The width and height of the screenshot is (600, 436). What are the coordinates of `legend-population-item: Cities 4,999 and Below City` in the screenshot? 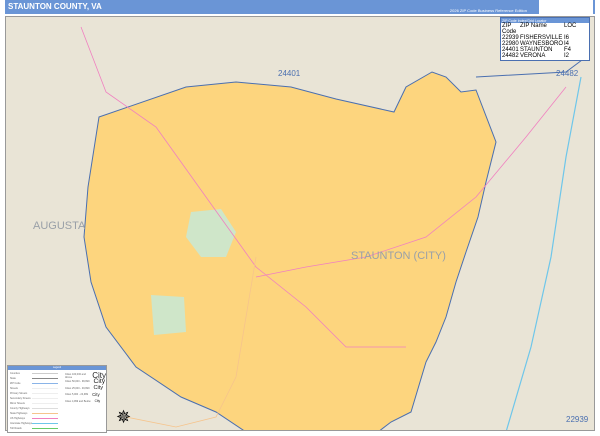 It's located at (82, 401).